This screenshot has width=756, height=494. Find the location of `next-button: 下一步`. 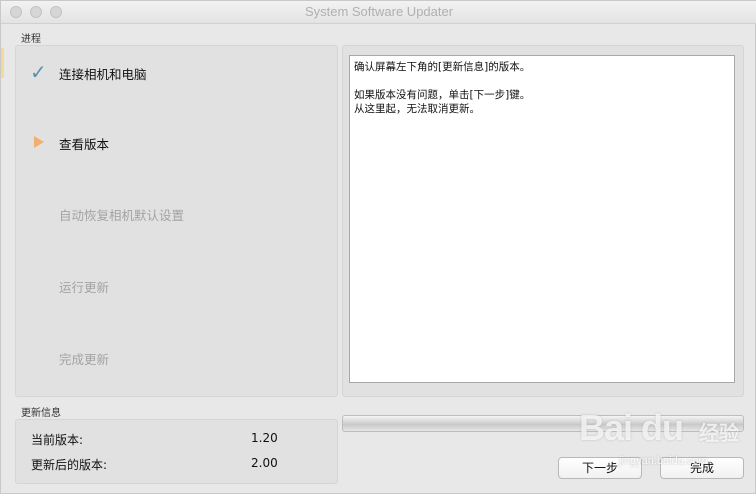

next-button: 下一步 is located at coordinates (600, 468).